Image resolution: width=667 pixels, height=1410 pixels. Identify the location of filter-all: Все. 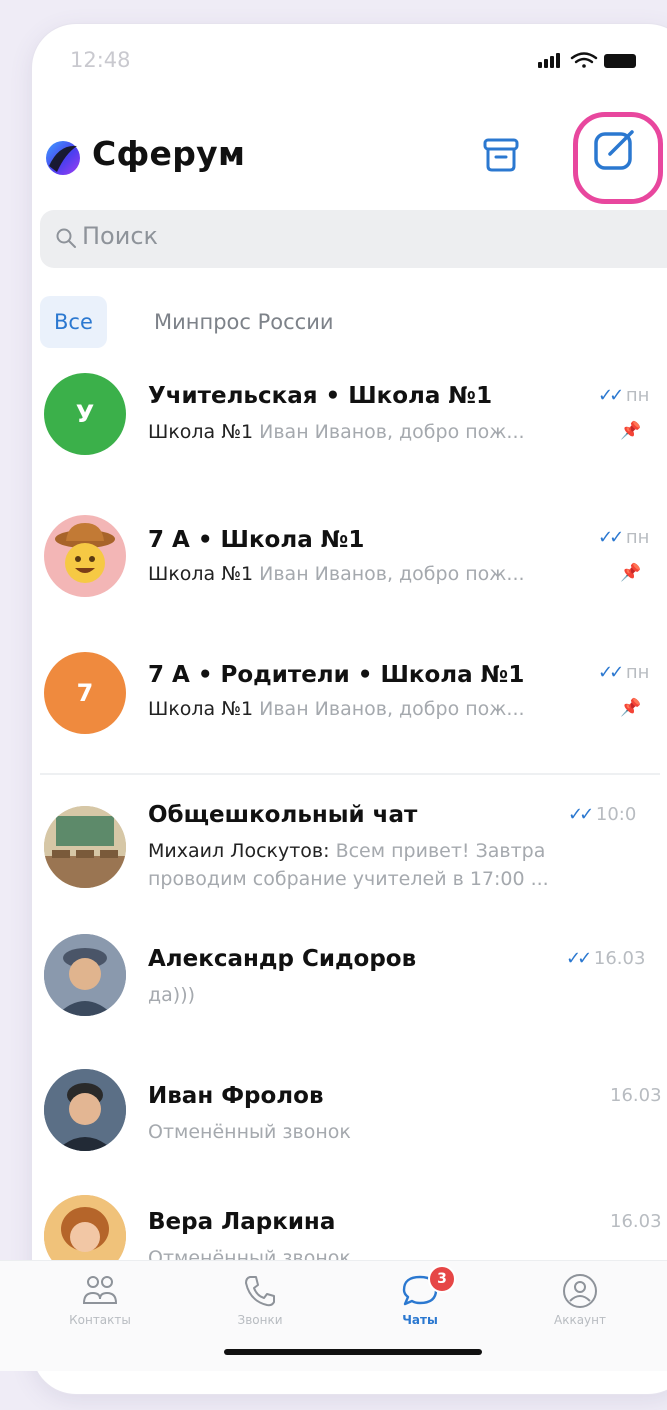
(73, 322).